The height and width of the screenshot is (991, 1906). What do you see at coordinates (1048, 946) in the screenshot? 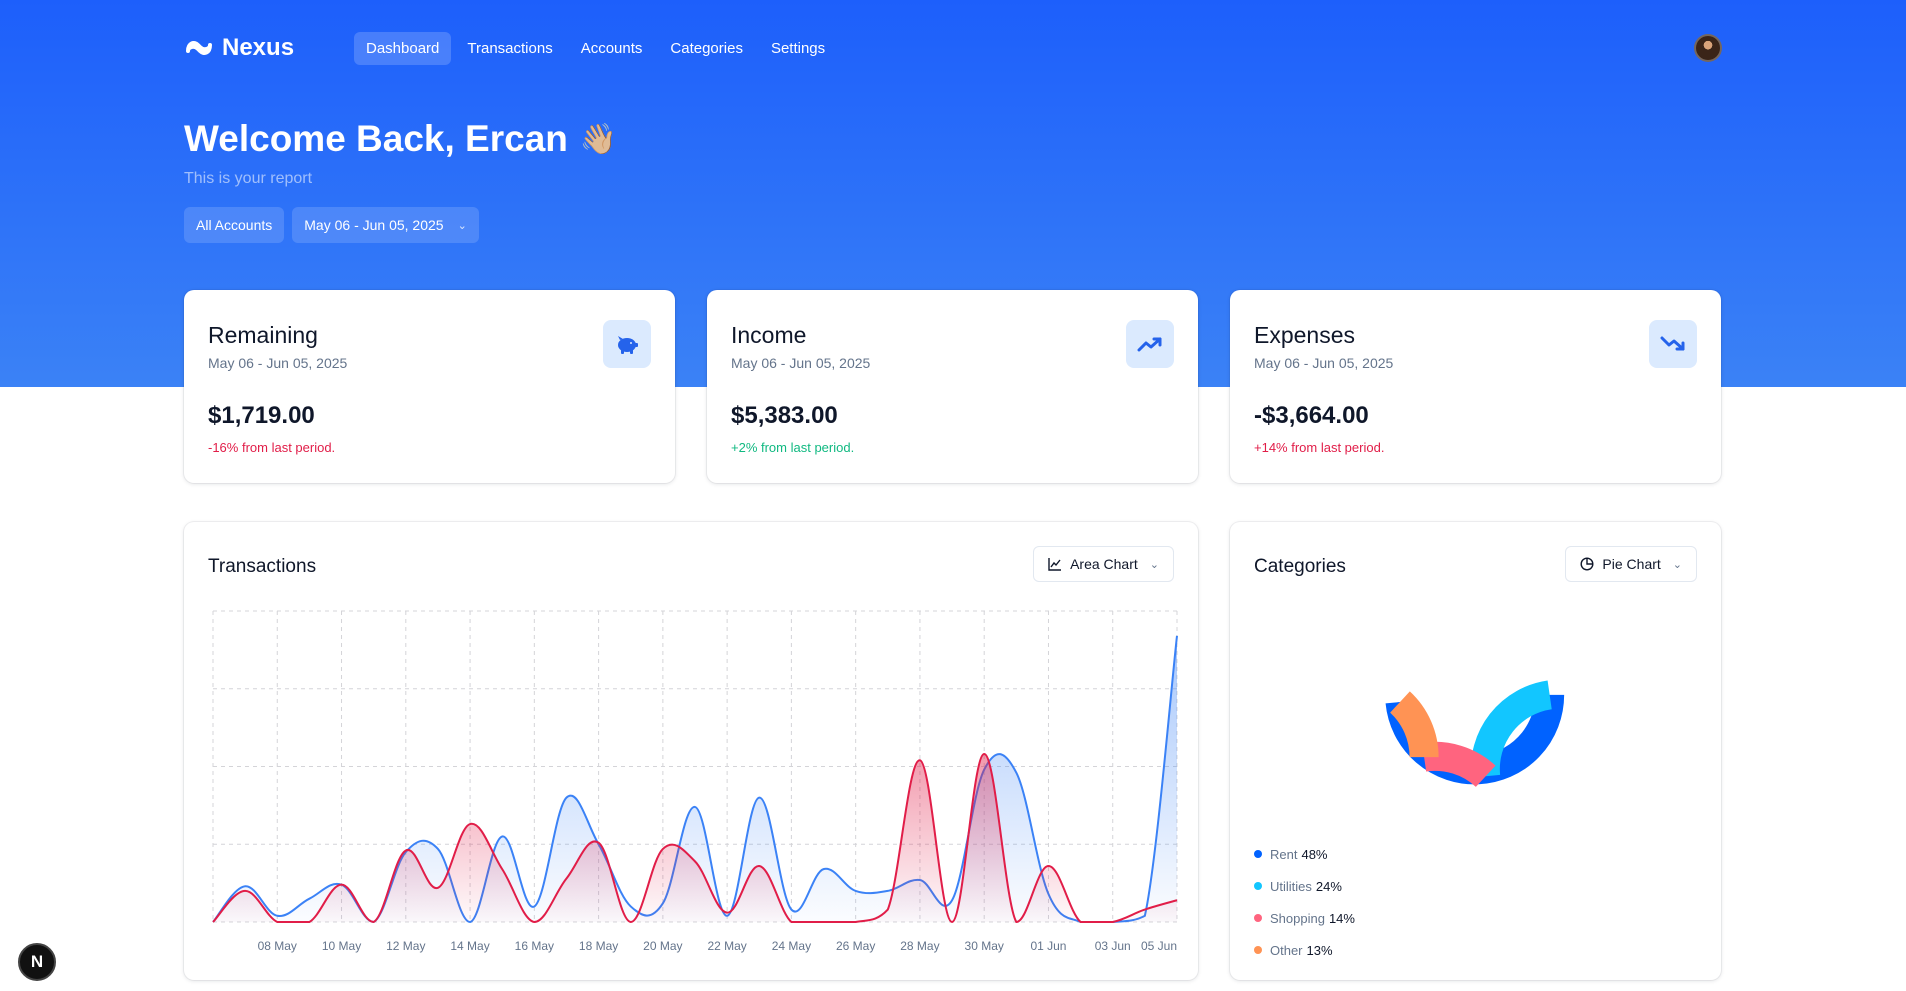
I see `x-tick-label: 01 Jun` at bounding box center [1048, 946].